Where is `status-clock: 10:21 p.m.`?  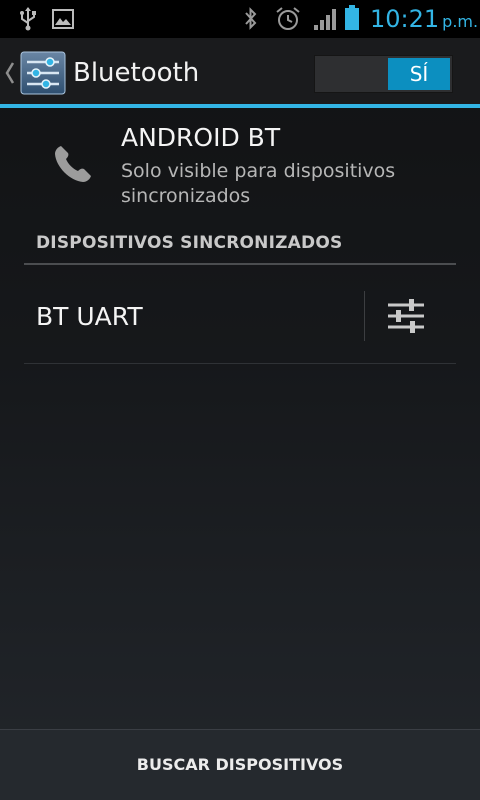
status-clock: 10:21 p.m. is located at coordinates (424, 19).